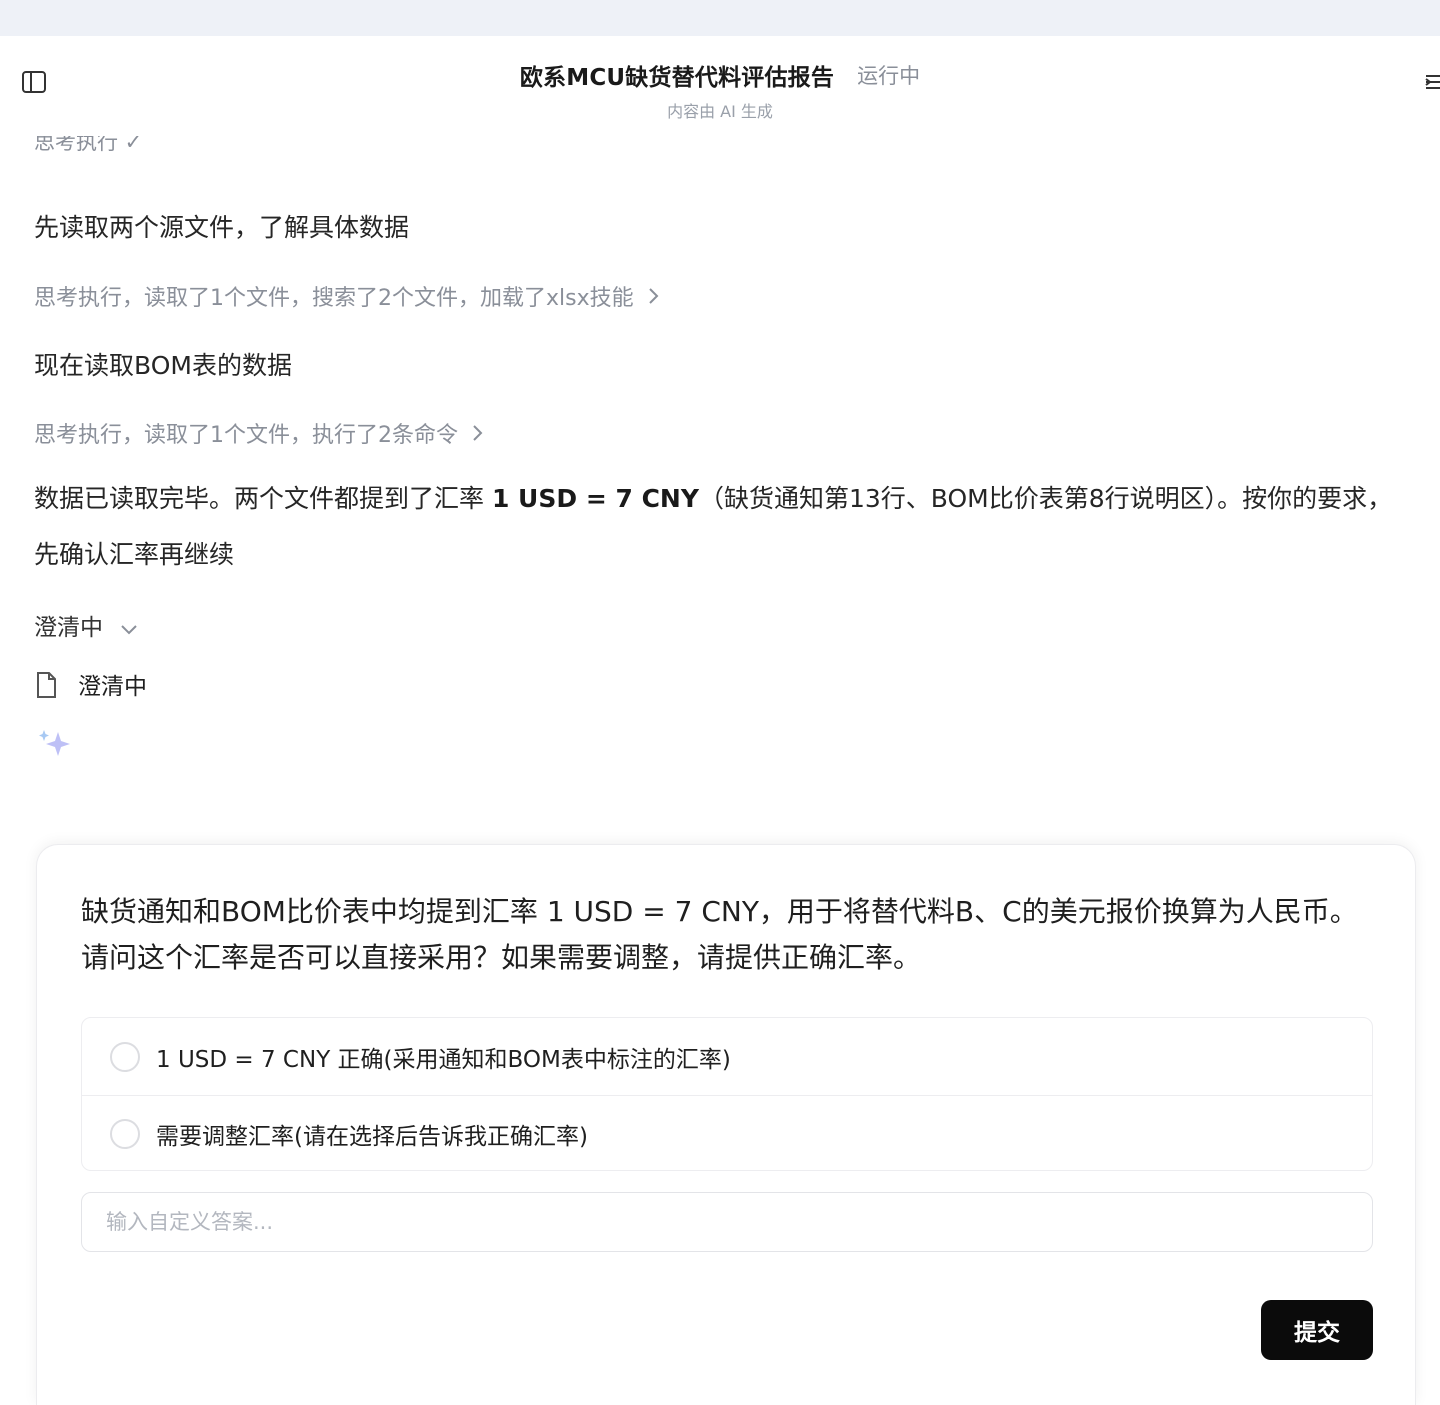 The width and height of the screenshot is (1440, 1405). Describe the element at coordinates (595, 498) in the screenshot. I see `exchange-rate-highlight: 1 USD = 7 CNY` at that location.